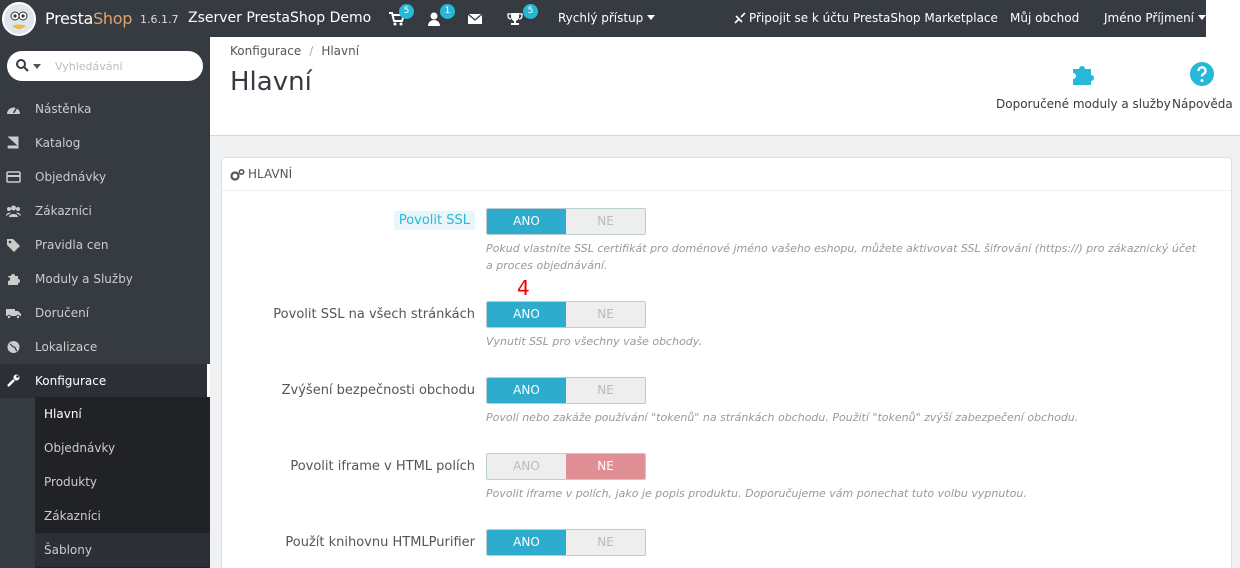 This screenshot has height=568, width=1240. What do you see at coordinates (526, 542) in the screenshot?
I see `htmlpurifier-yes: ANO` at bounding box center [526, 542].